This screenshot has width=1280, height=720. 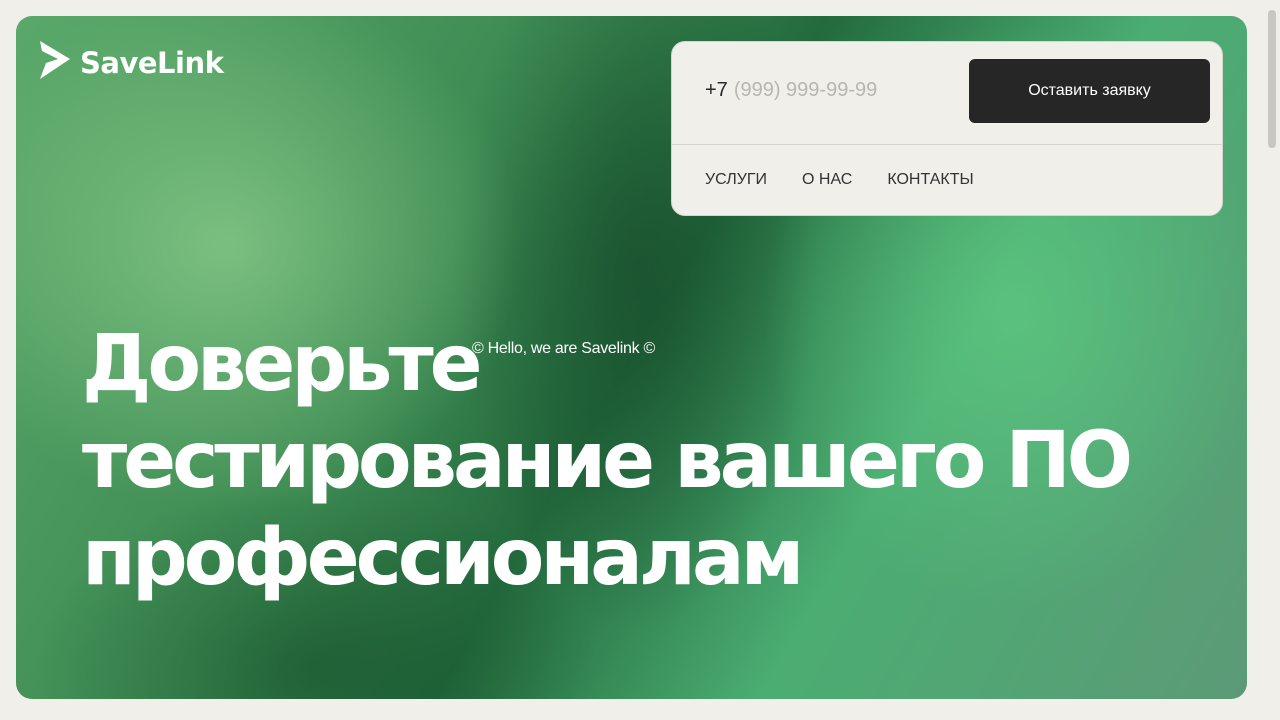 I want to click on submit-request-button: Оставить заявку, so click(x=1089, y=91).